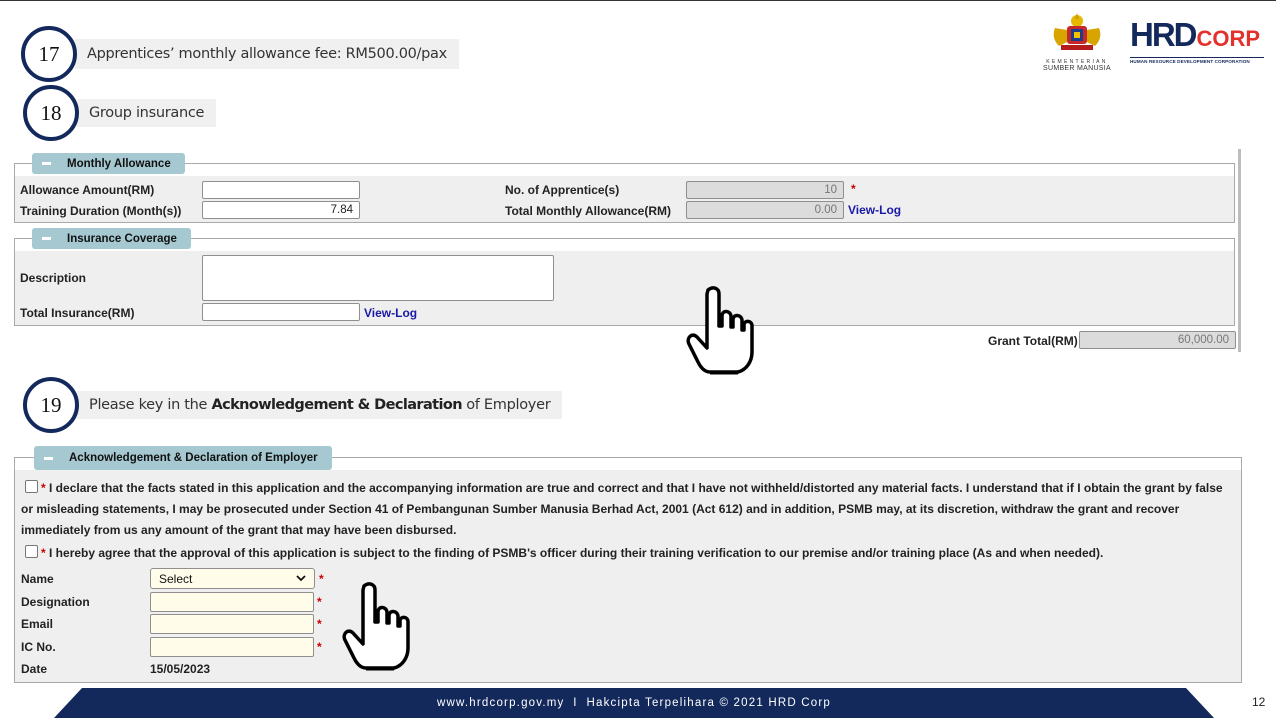 Image resolution: width=1276 pixels, height=718 pixels. I want to click on grant-total-input: 60,000.00, so click(1157, 340).